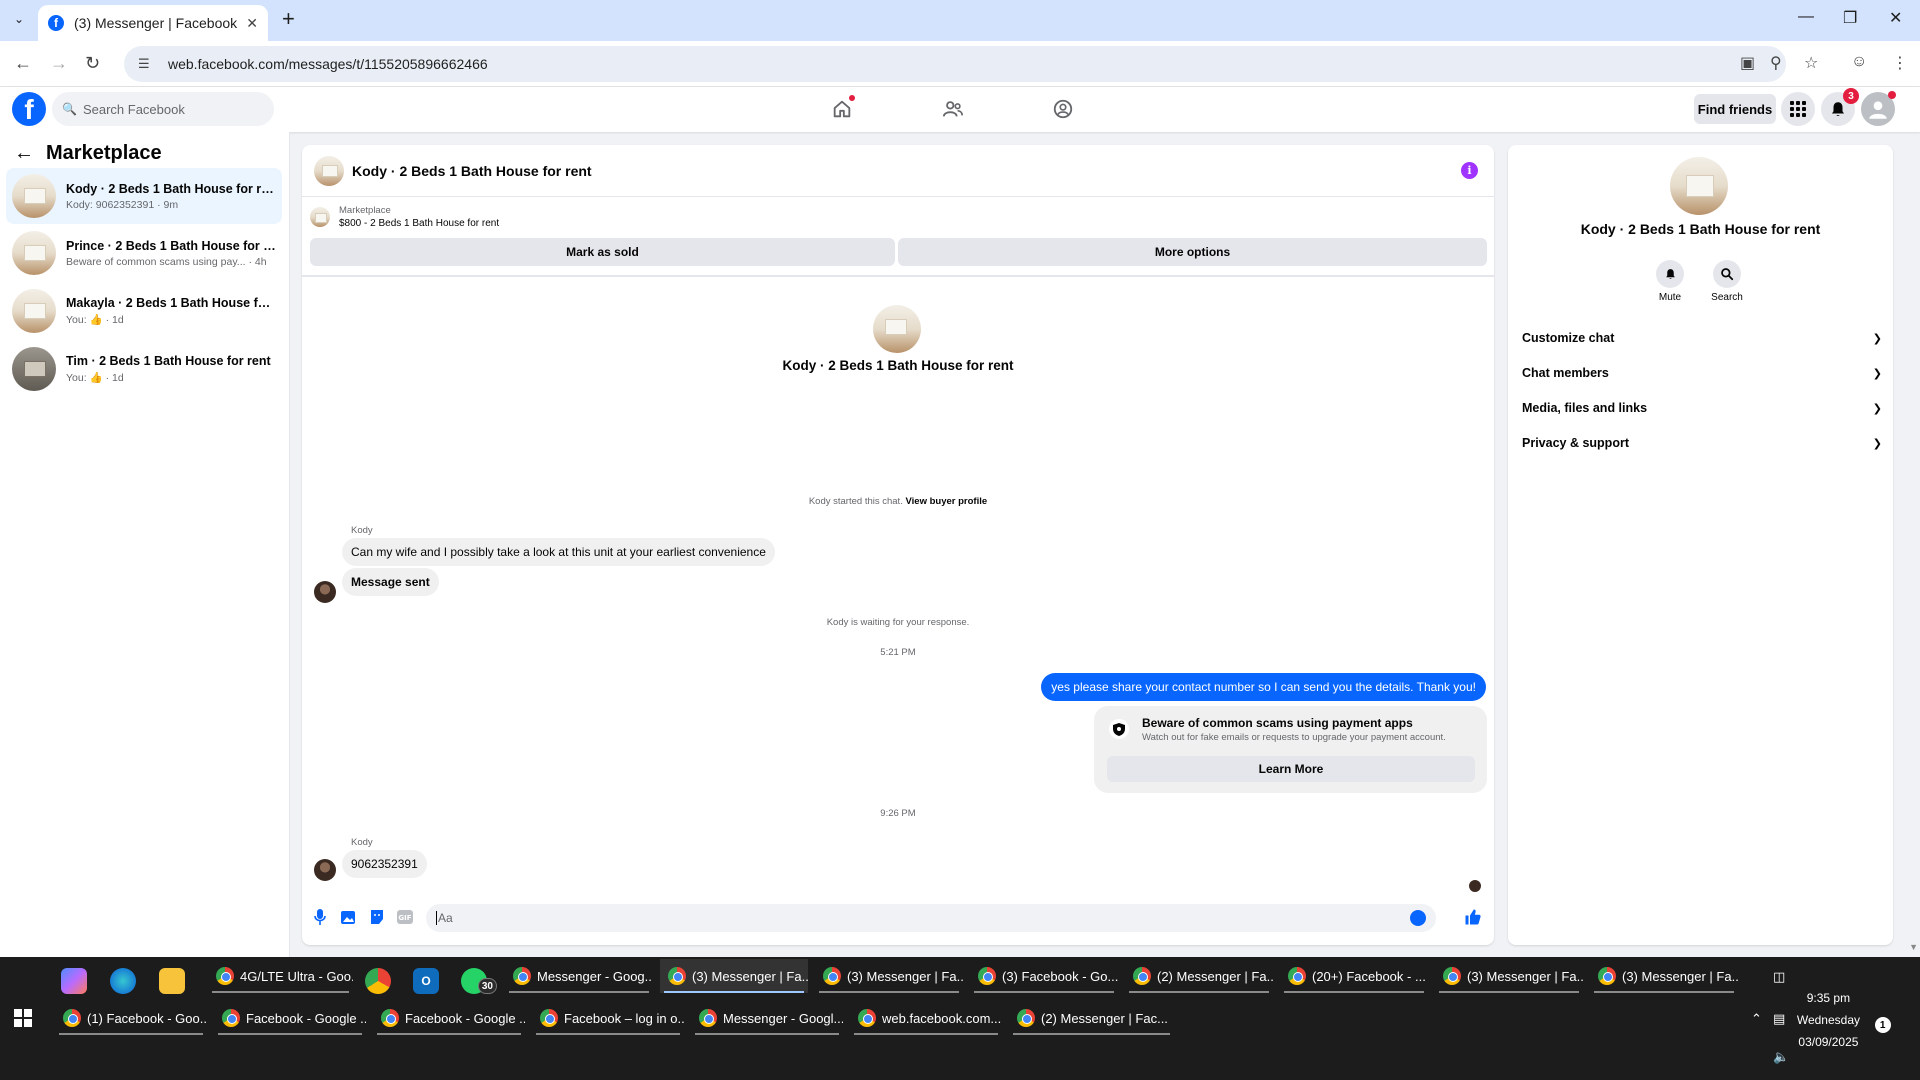  I want to click on conversation-info-icon: i, so click(1469, 170).